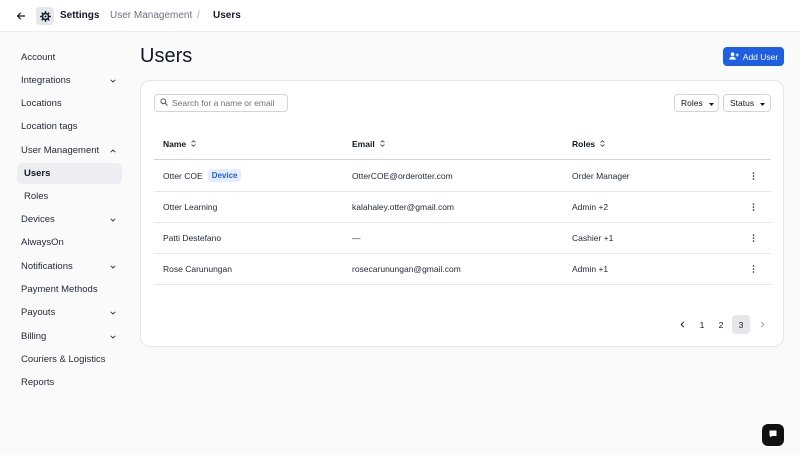 The height and width of the screenshot is (455, 800). Describe the element at coordinates (46, 80) in the screenshot. I see `sidebar-item-label: Integrations` at that location.